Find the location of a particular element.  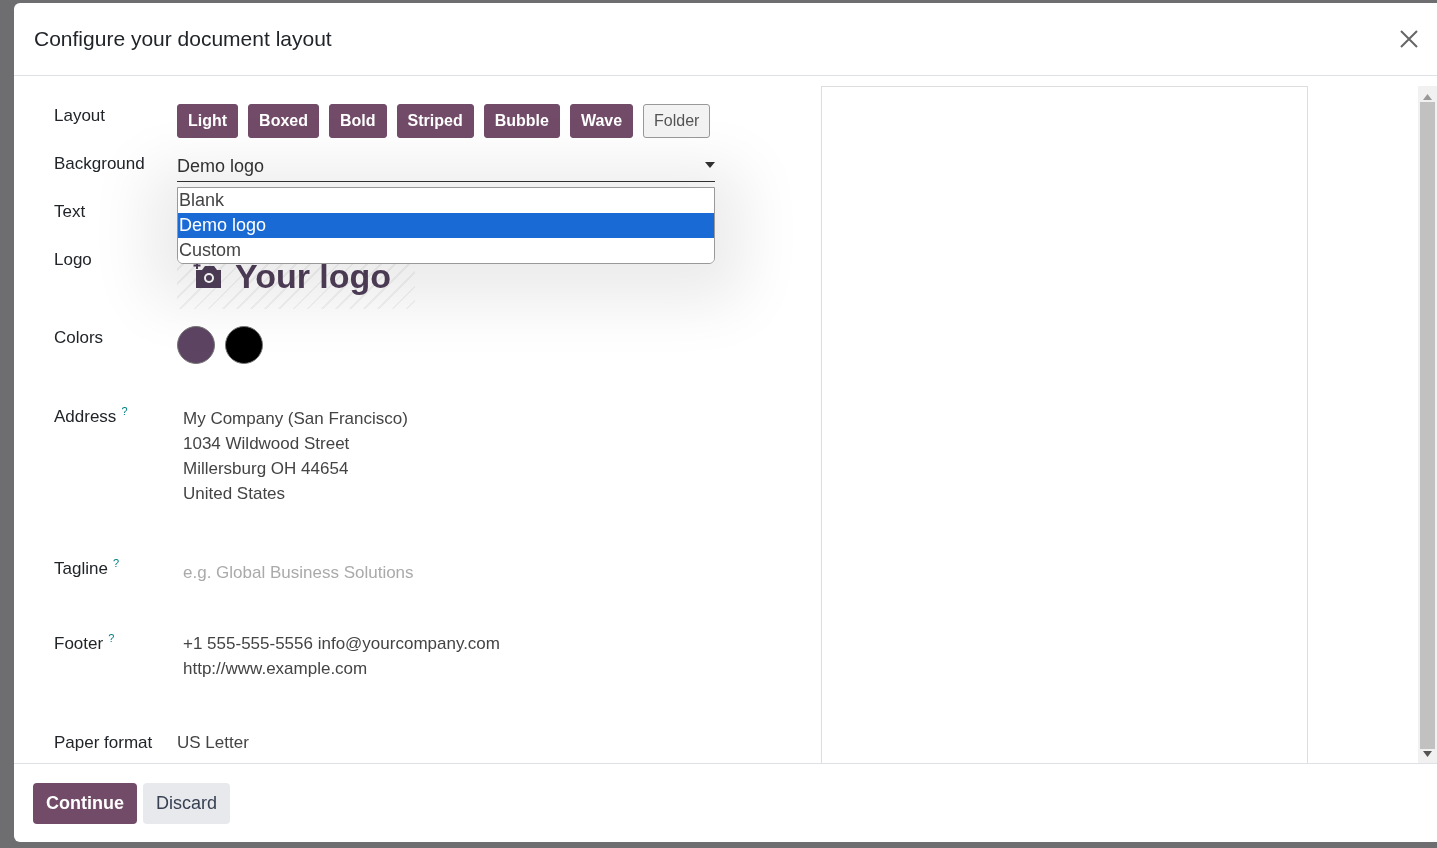

continue-button: Continue is located at coordinates (85, 803).